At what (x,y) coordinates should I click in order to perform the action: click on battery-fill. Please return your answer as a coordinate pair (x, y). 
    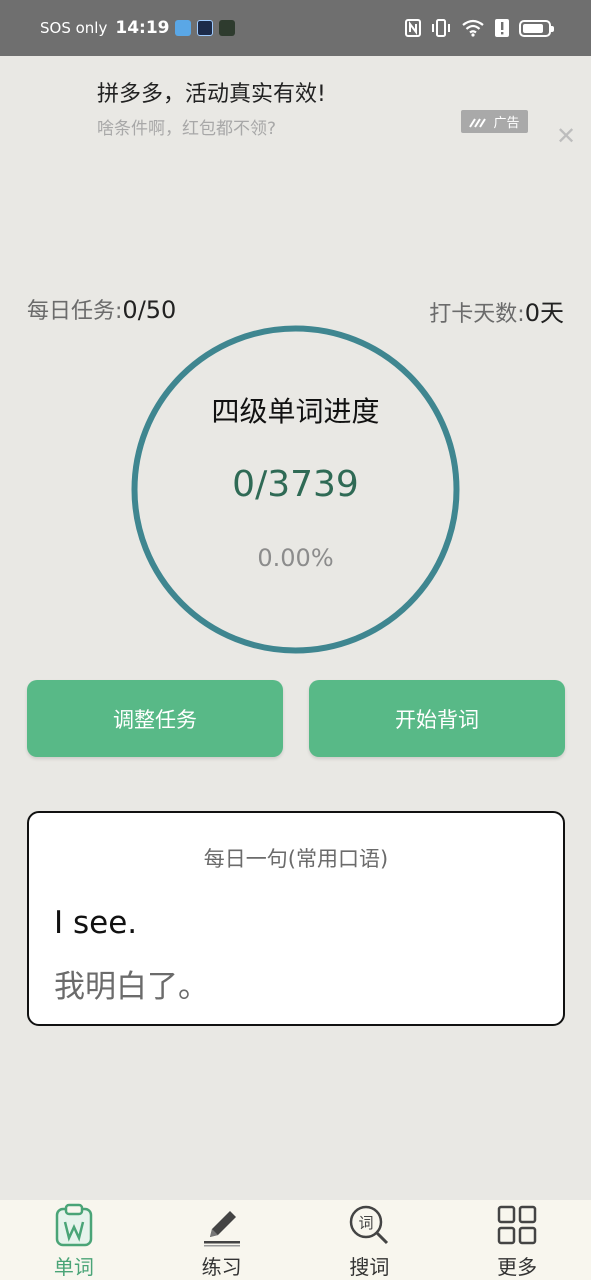
    Looking at the image, I should click on (533, 28).